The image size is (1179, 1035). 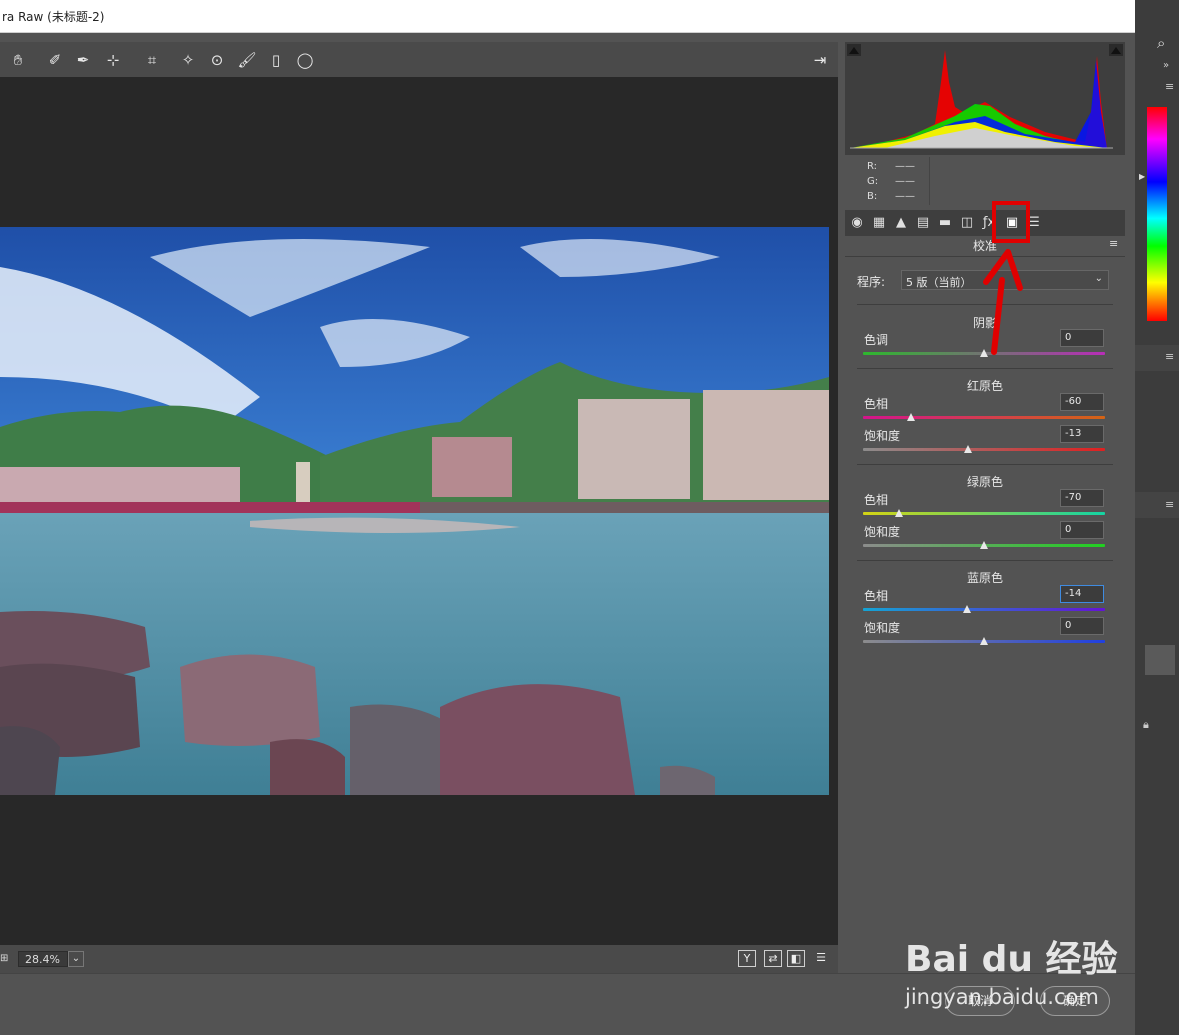 What do you see at coordinates (1146, 725) in the screenshot?
I see `lock-icon: 🔒︎` at bounding box center [1146, 725].